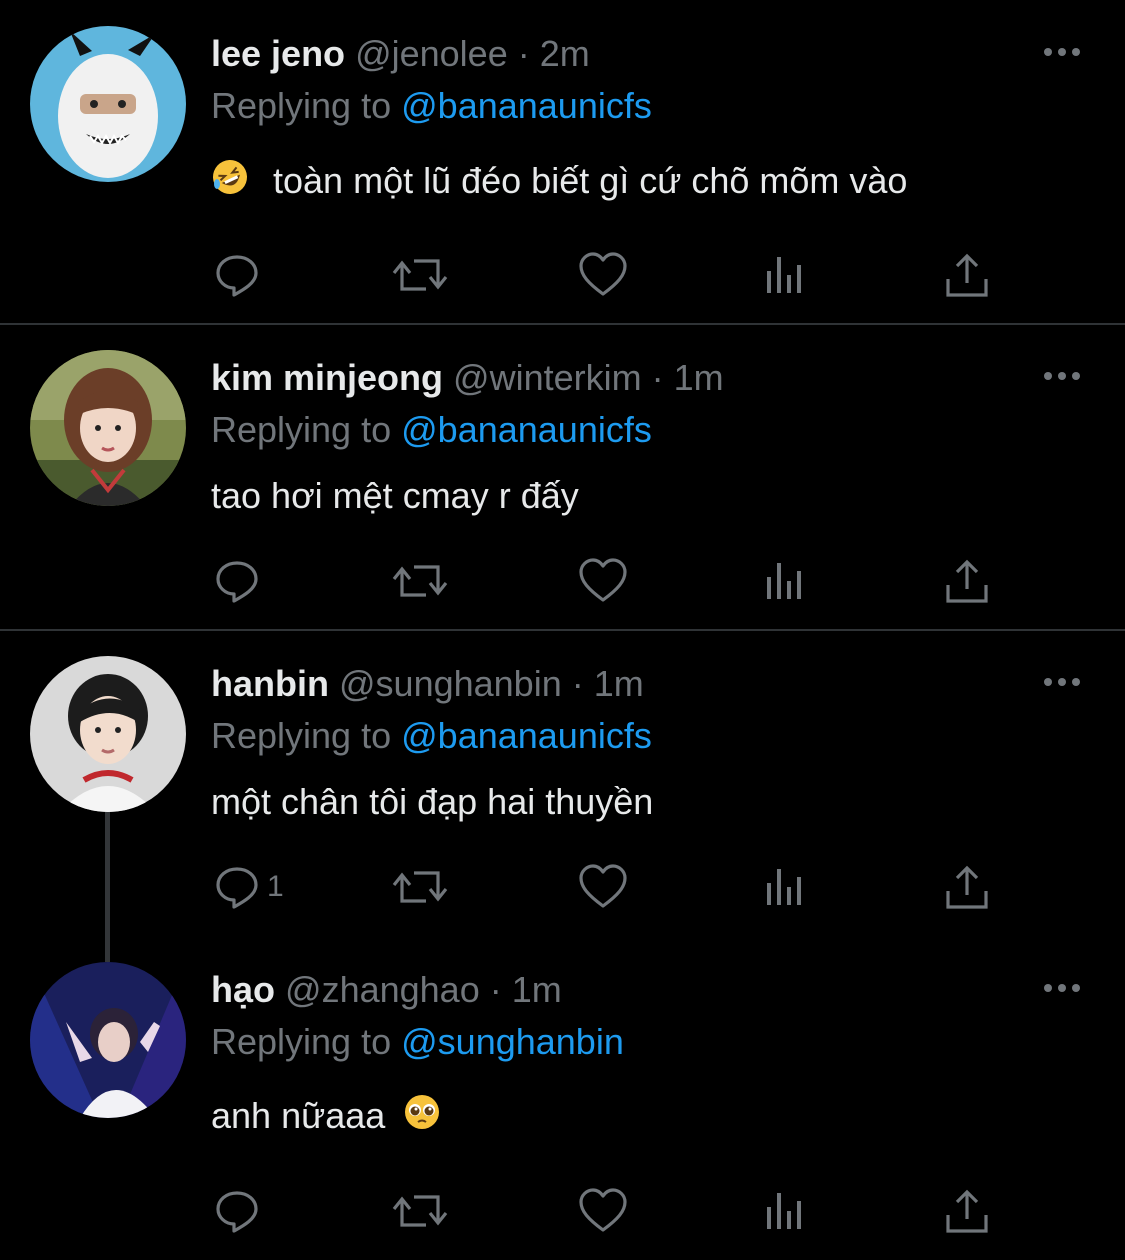 The width and height of the screenshot is (1125, 1260). What do you see at coordinates (512, 1041) in the screenshot?
I see `replying-to-link: @sunghanbin` at bounding box center [512, 1041].